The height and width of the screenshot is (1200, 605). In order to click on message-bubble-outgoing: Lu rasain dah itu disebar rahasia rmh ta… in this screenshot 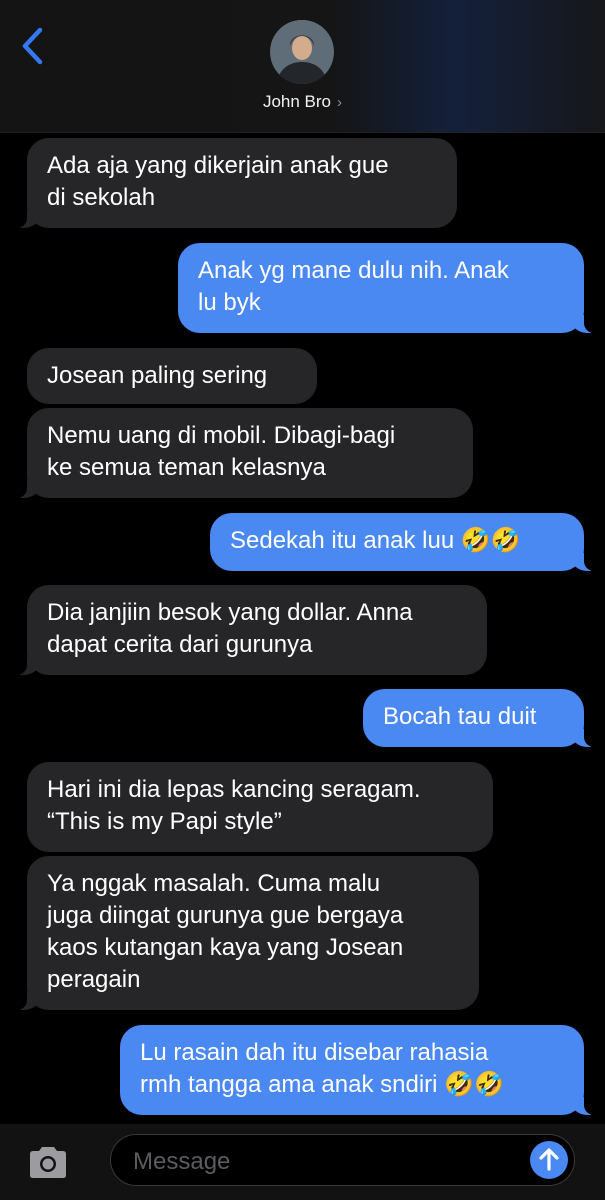, I will do `click(362, 1070)`.